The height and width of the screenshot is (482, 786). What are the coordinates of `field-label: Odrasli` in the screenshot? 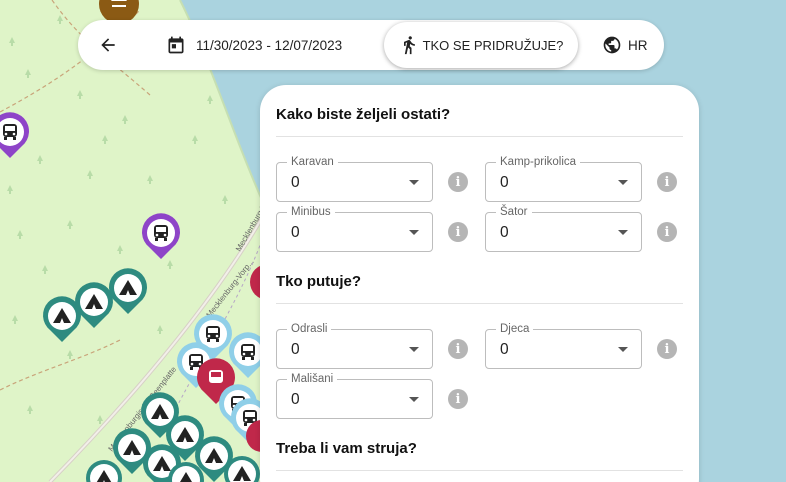 It's located at (309, 329).